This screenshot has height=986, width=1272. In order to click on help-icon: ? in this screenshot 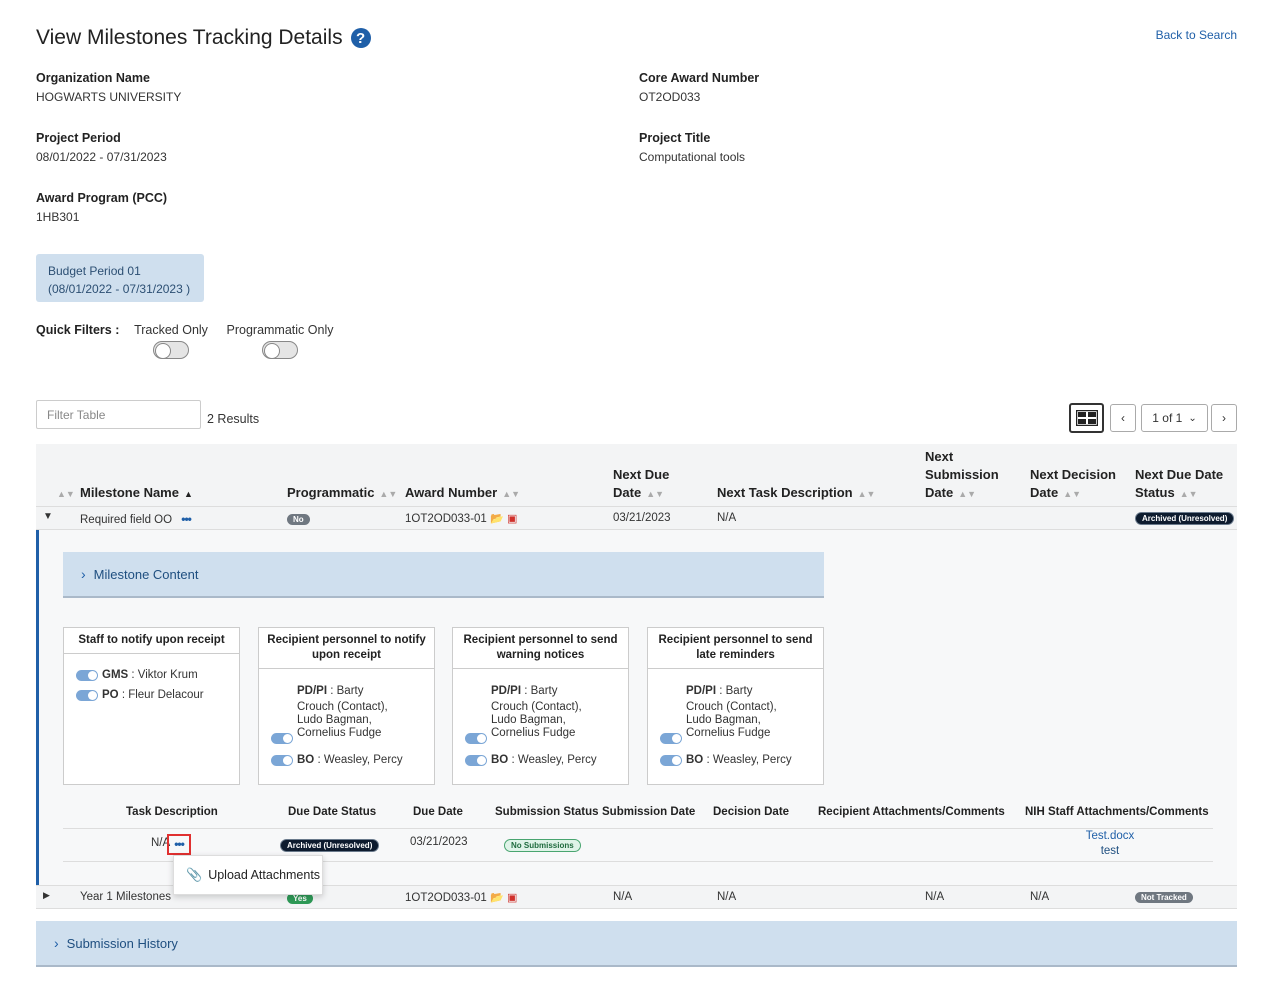, I will do `click(360, 38)`.